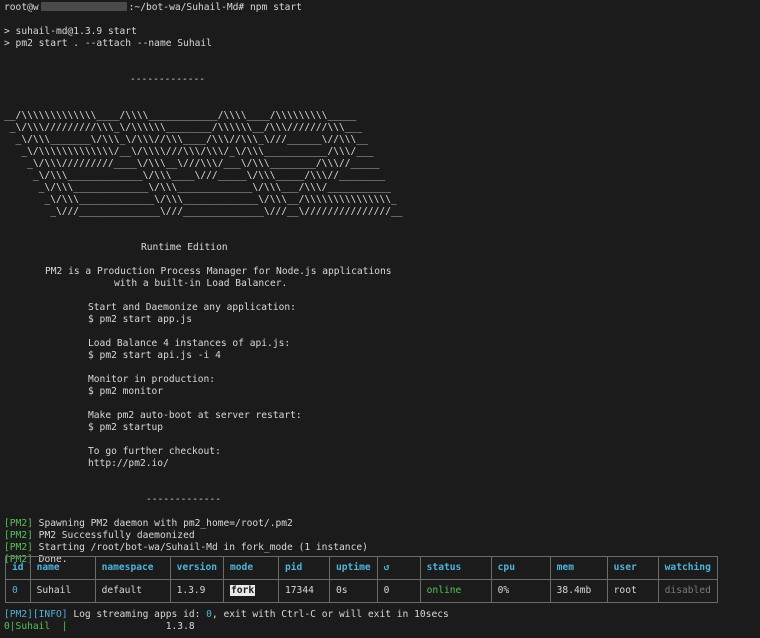 Image resolution: width=760 pixels, height=638 pixels. Describe the element at coordinates (70, 31) in the screenshot. I see `npm-script-line: > suhail-md@1.3.9 start` at that location.